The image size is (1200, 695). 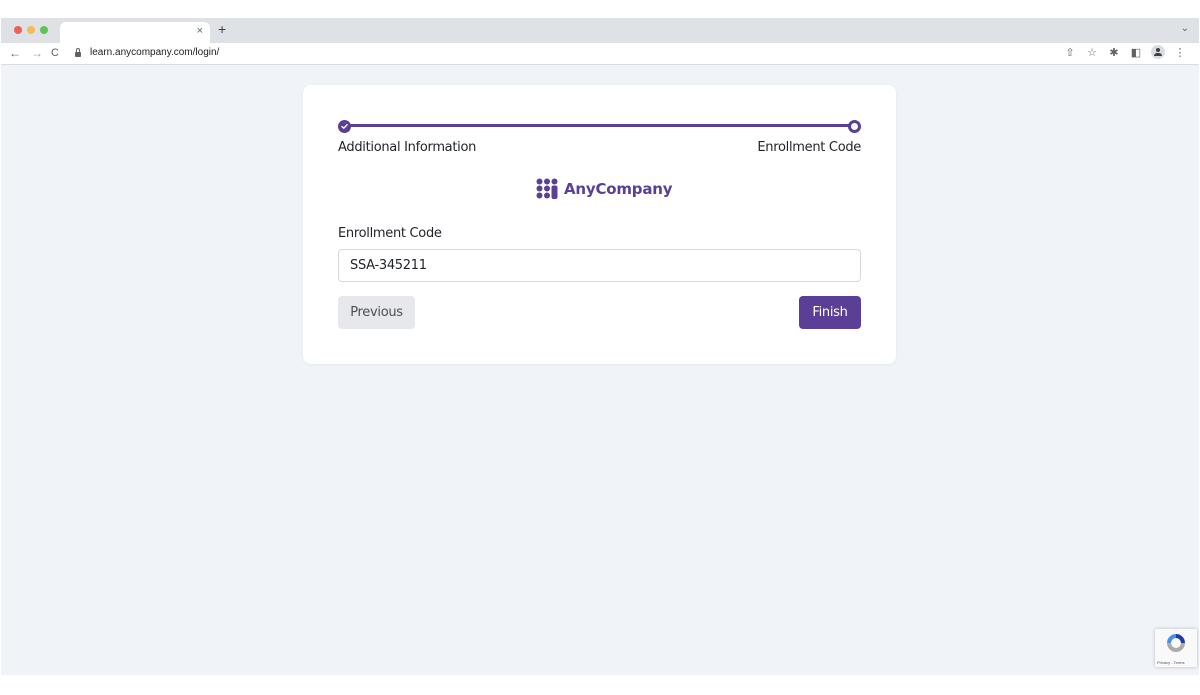 I want to click on browser-toolbar: ⇧ ☆ ✱ ◧ ⋮, so click(x=1125, y=54).